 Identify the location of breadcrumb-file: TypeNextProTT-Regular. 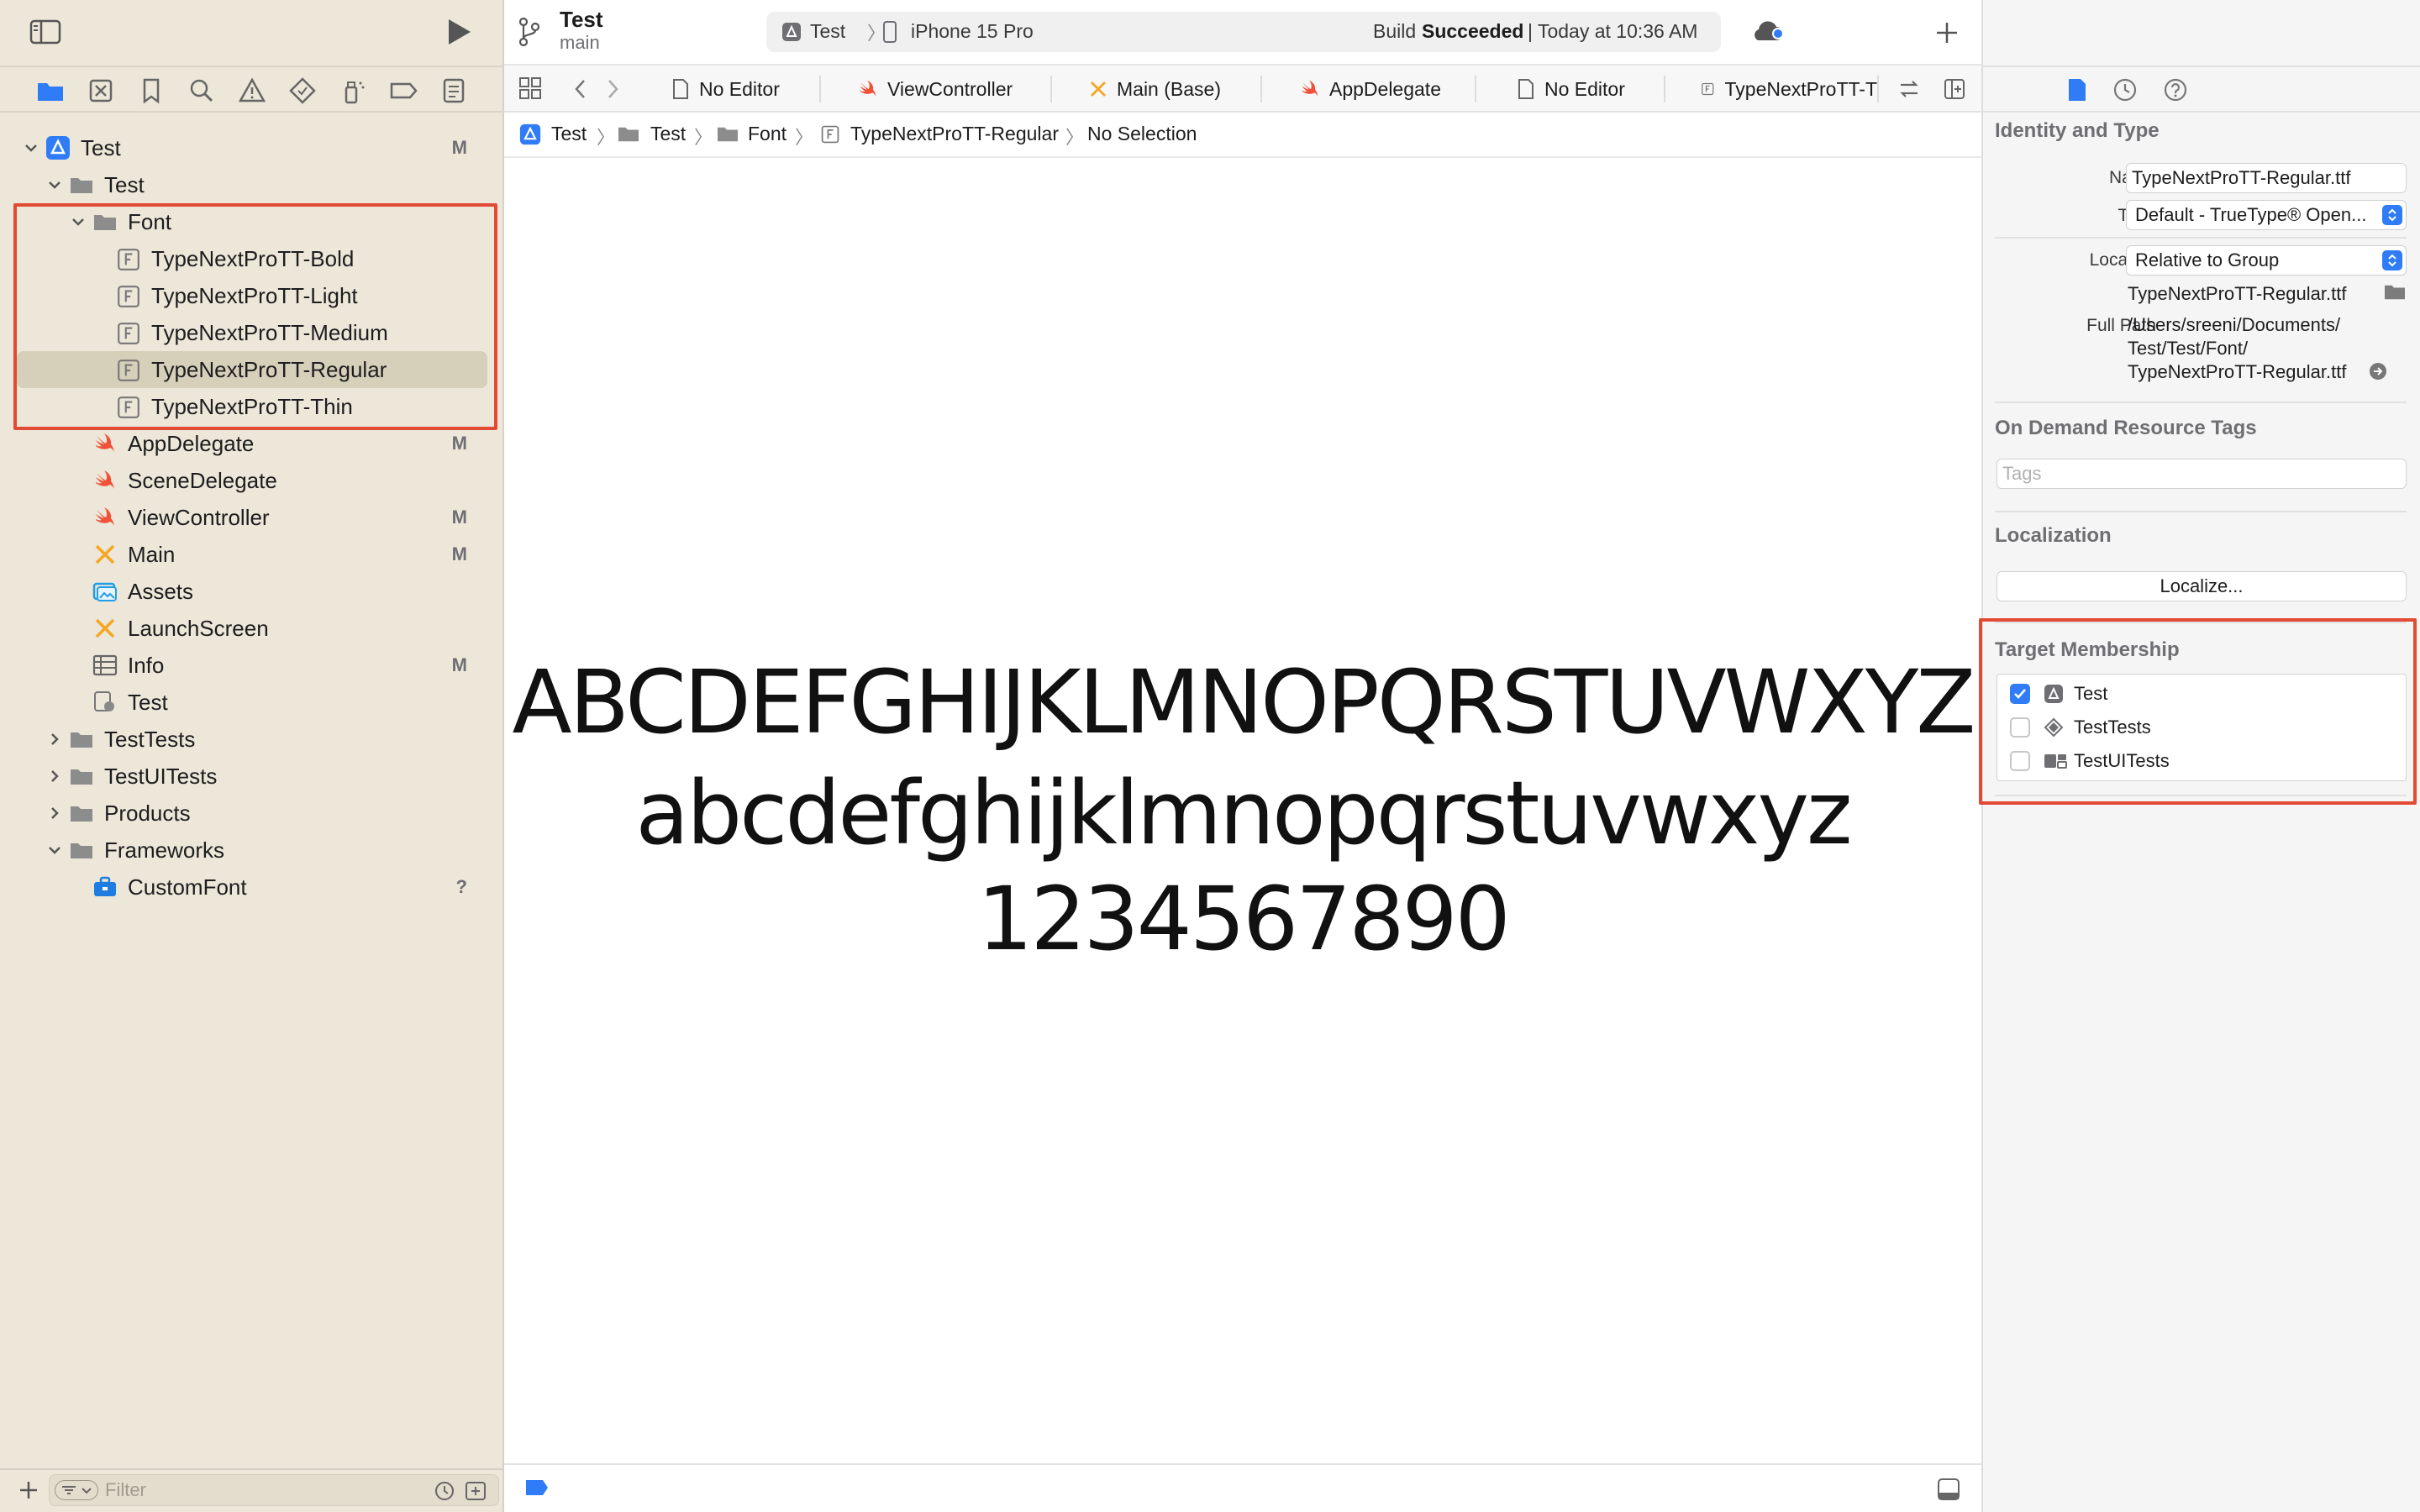
(955, 134).